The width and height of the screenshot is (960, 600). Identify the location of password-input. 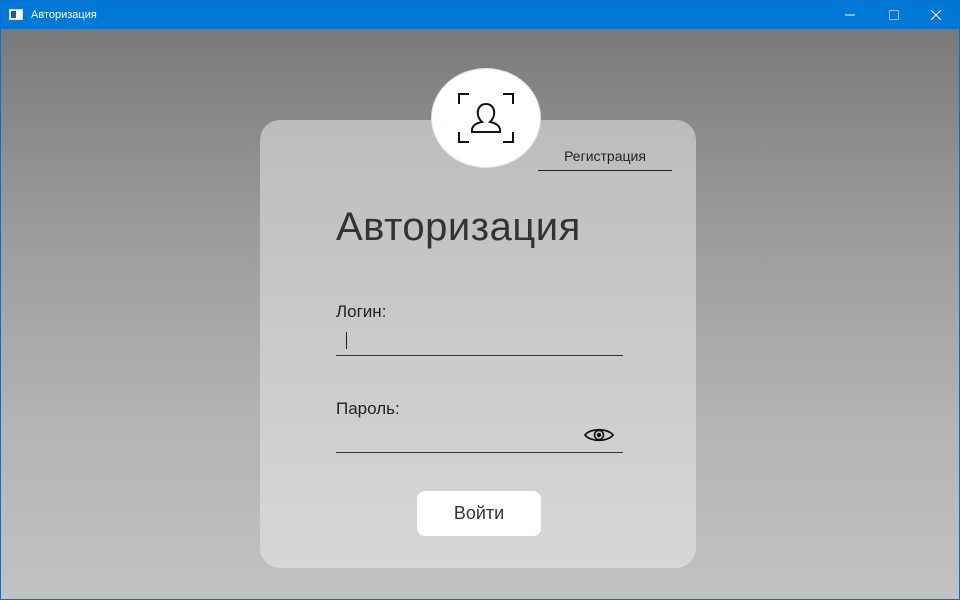
(459, 437).